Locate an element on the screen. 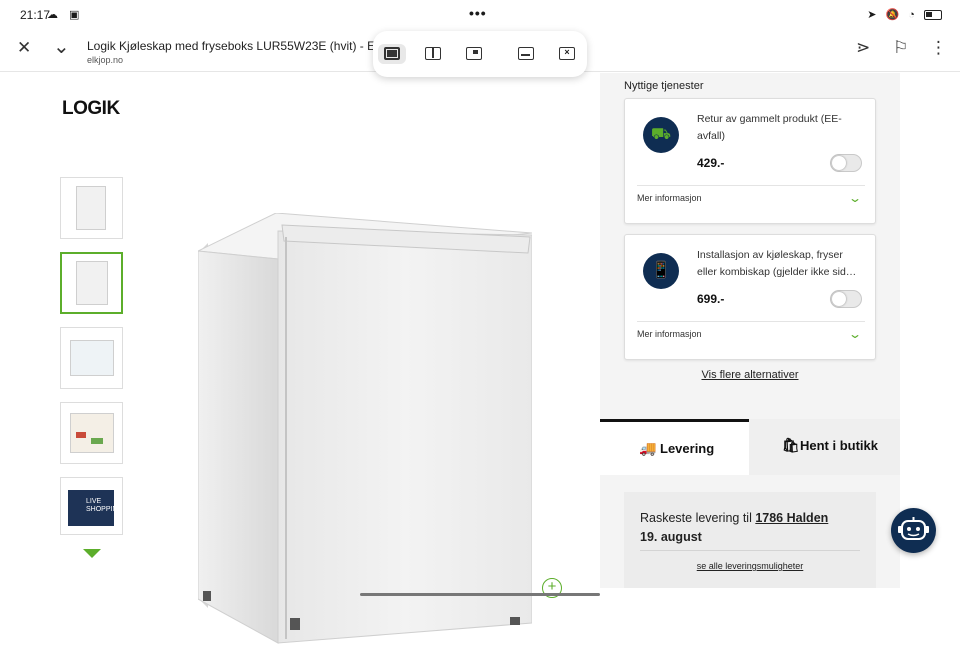 The height and width of the screenshot is (653, 960). bookmark-icon: ⚐ is located at coordinates (900, 48).